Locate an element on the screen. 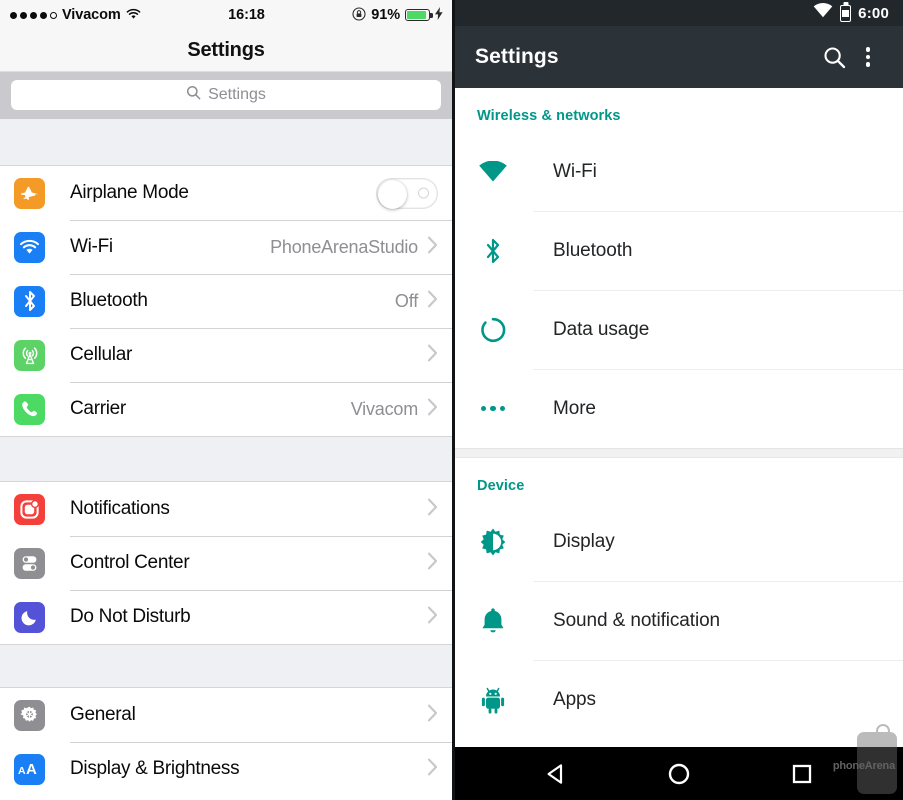 Image resolution: width=903 pixels, height=800 pixels. android-row-label: Wi-Fi is located at coordinates (575, 171).